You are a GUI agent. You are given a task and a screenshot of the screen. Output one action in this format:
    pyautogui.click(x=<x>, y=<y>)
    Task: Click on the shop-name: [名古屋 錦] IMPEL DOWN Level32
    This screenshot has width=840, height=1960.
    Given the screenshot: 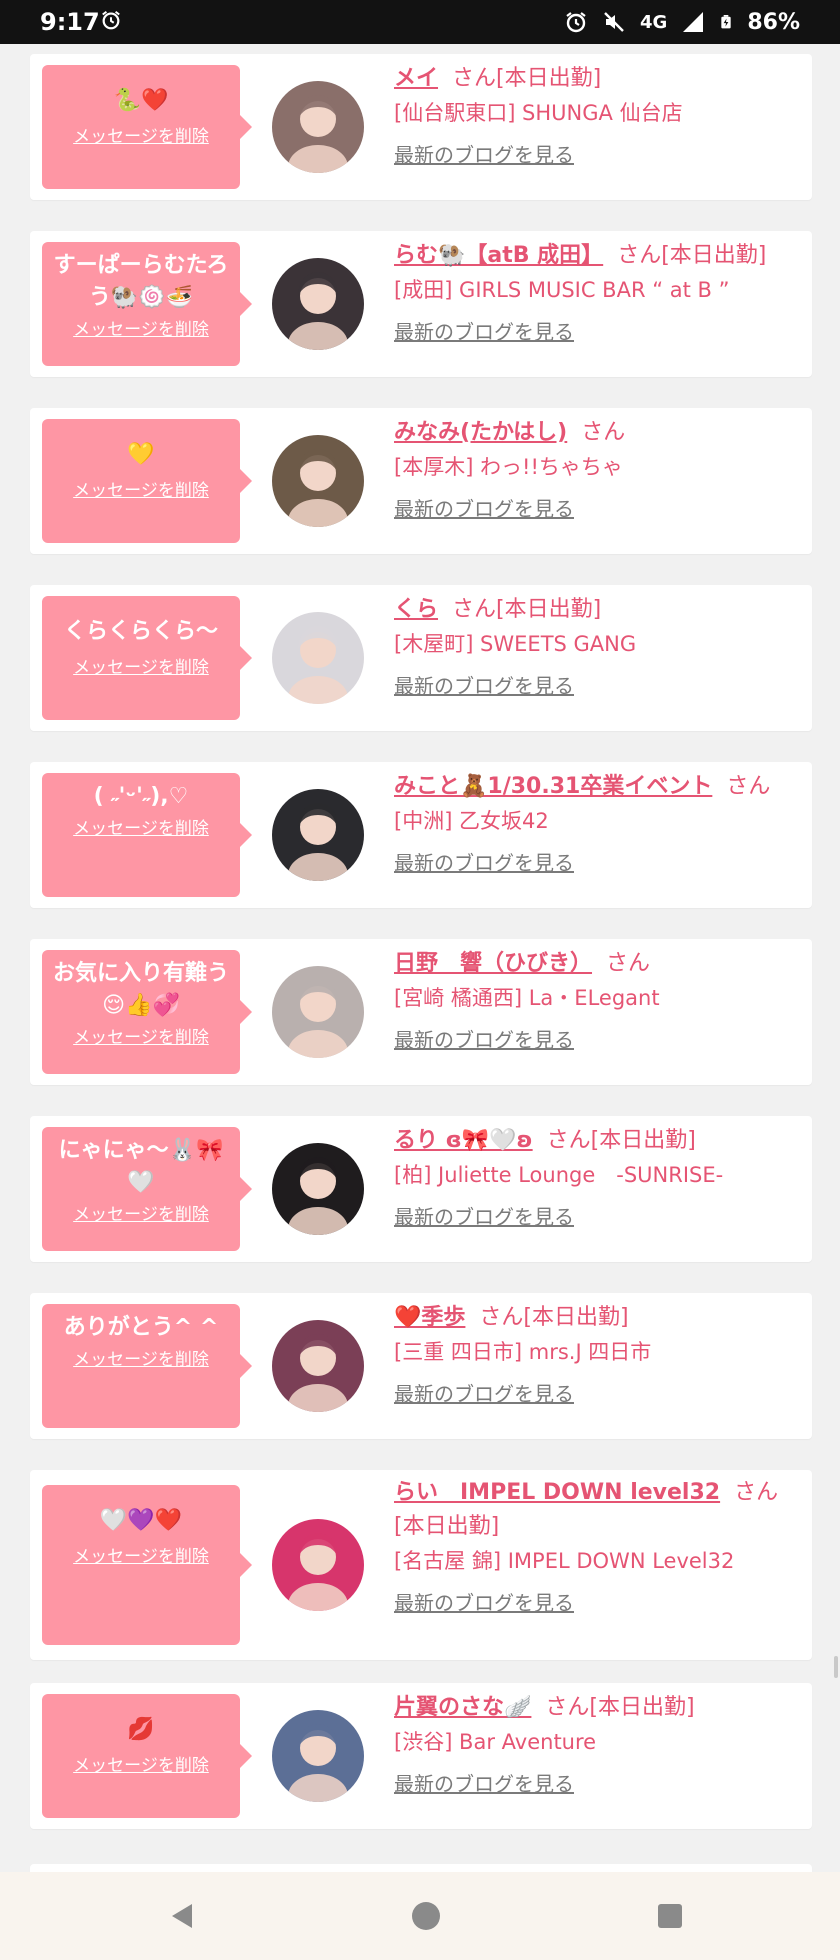 What is the action you would take?
    pyautogui.click(x=564, y=1561)
    